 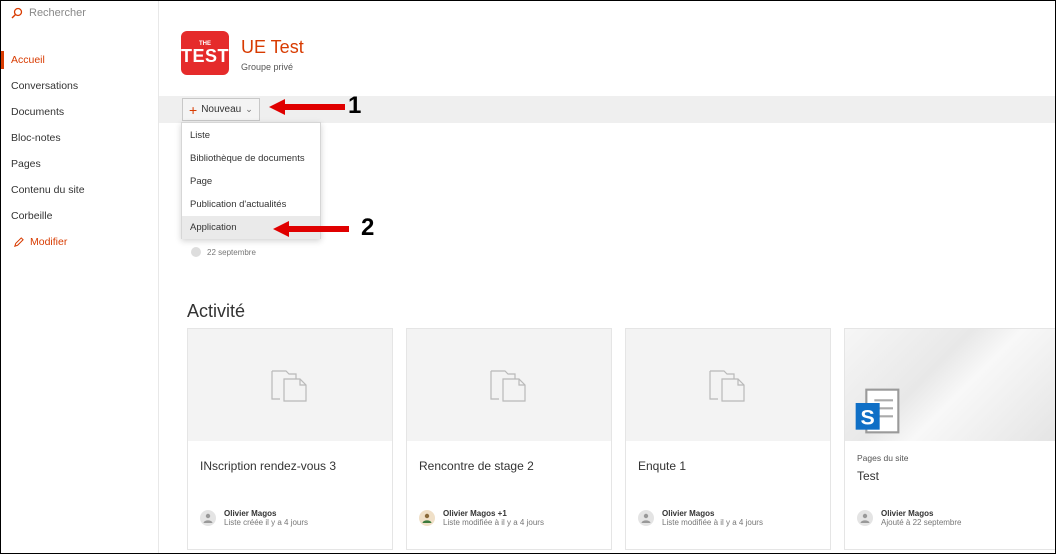 What do you see at coordinates (251, 158) in the screenshot?
I see `menu-item-bibliotheque: Bibliothèque de documents` at bounding box center [251, 158].